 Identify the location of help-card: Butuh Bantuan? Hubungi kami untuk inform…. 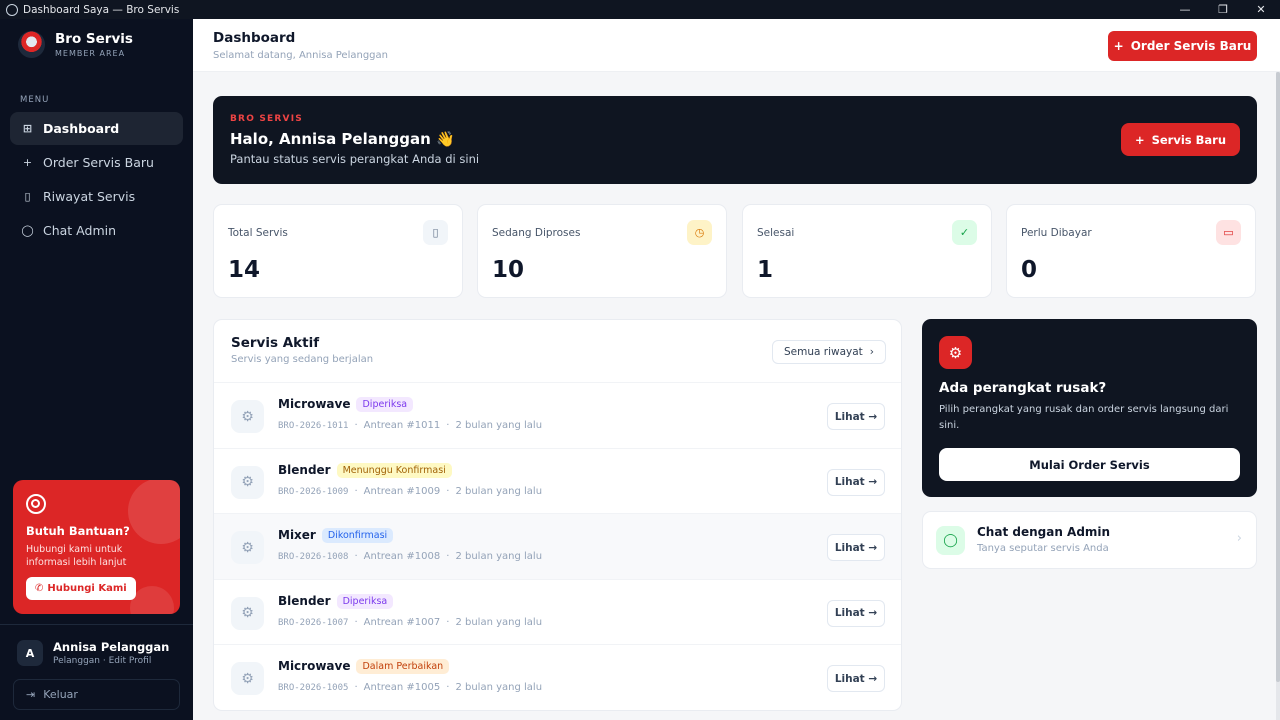
(96, 547).